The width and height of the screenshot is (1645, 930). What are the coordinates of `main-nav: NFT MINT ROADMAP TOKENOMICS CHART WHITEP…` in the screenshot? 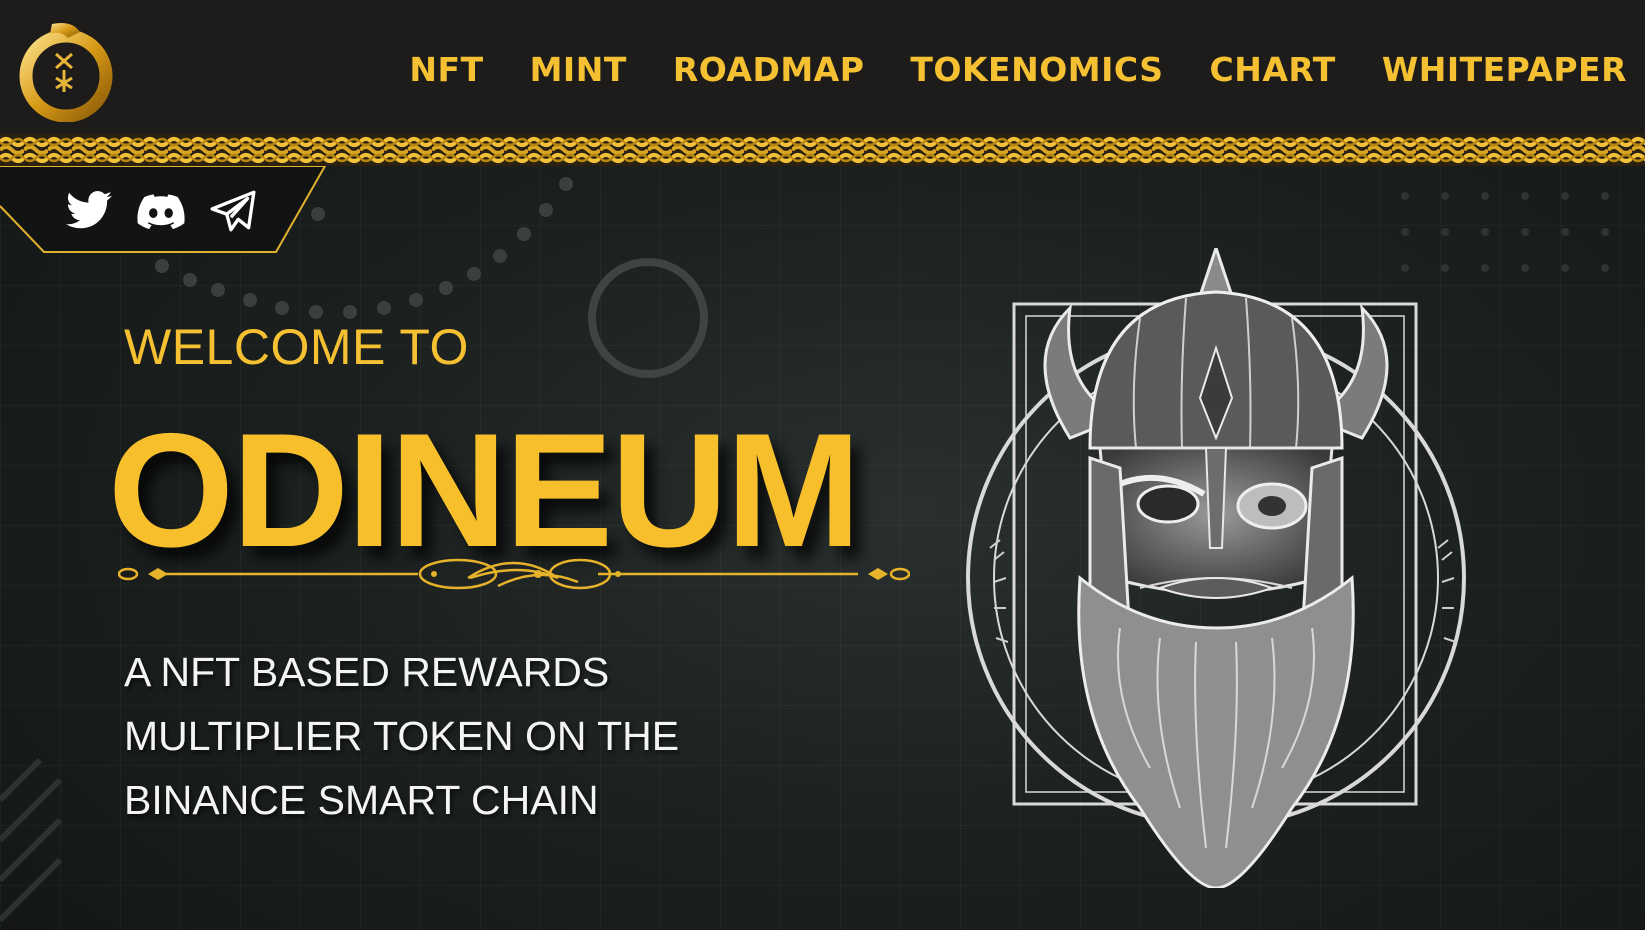 It's located at (1018, 69).